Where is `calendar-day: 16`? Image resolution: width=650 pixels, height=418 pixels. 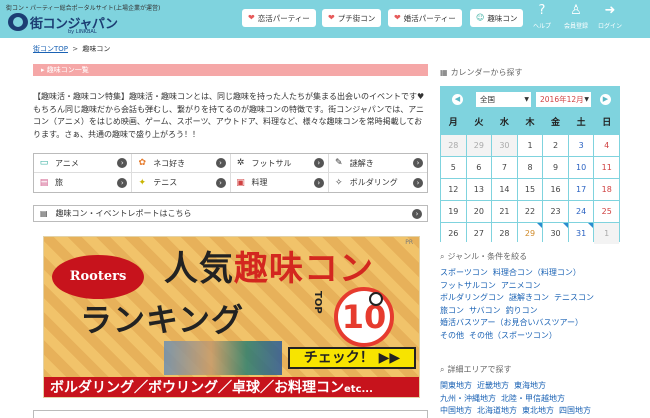 calendar-day: 16 is located at coordinates (555, 189).